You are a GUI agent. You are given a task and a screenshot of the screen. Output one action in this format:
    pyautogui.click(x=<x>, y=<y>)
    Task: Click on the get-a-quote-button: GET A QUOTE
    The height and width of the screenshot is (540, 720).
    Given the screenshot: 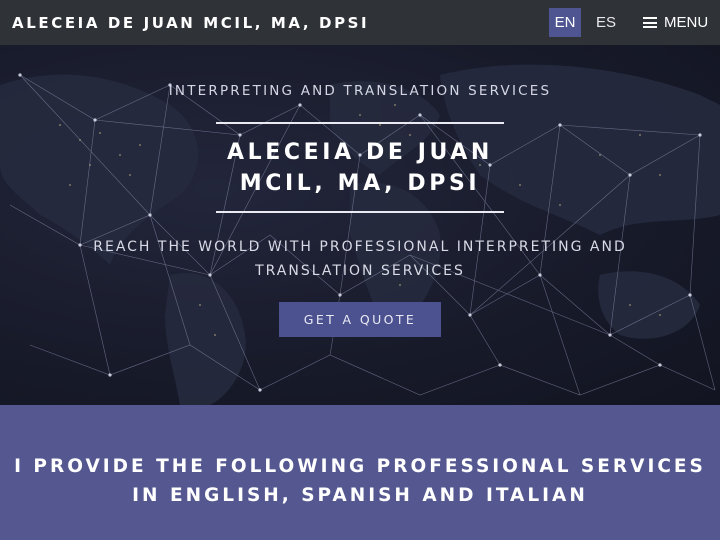 What is the action you would take?
    pyautogui.click(x=360, y=319)
    